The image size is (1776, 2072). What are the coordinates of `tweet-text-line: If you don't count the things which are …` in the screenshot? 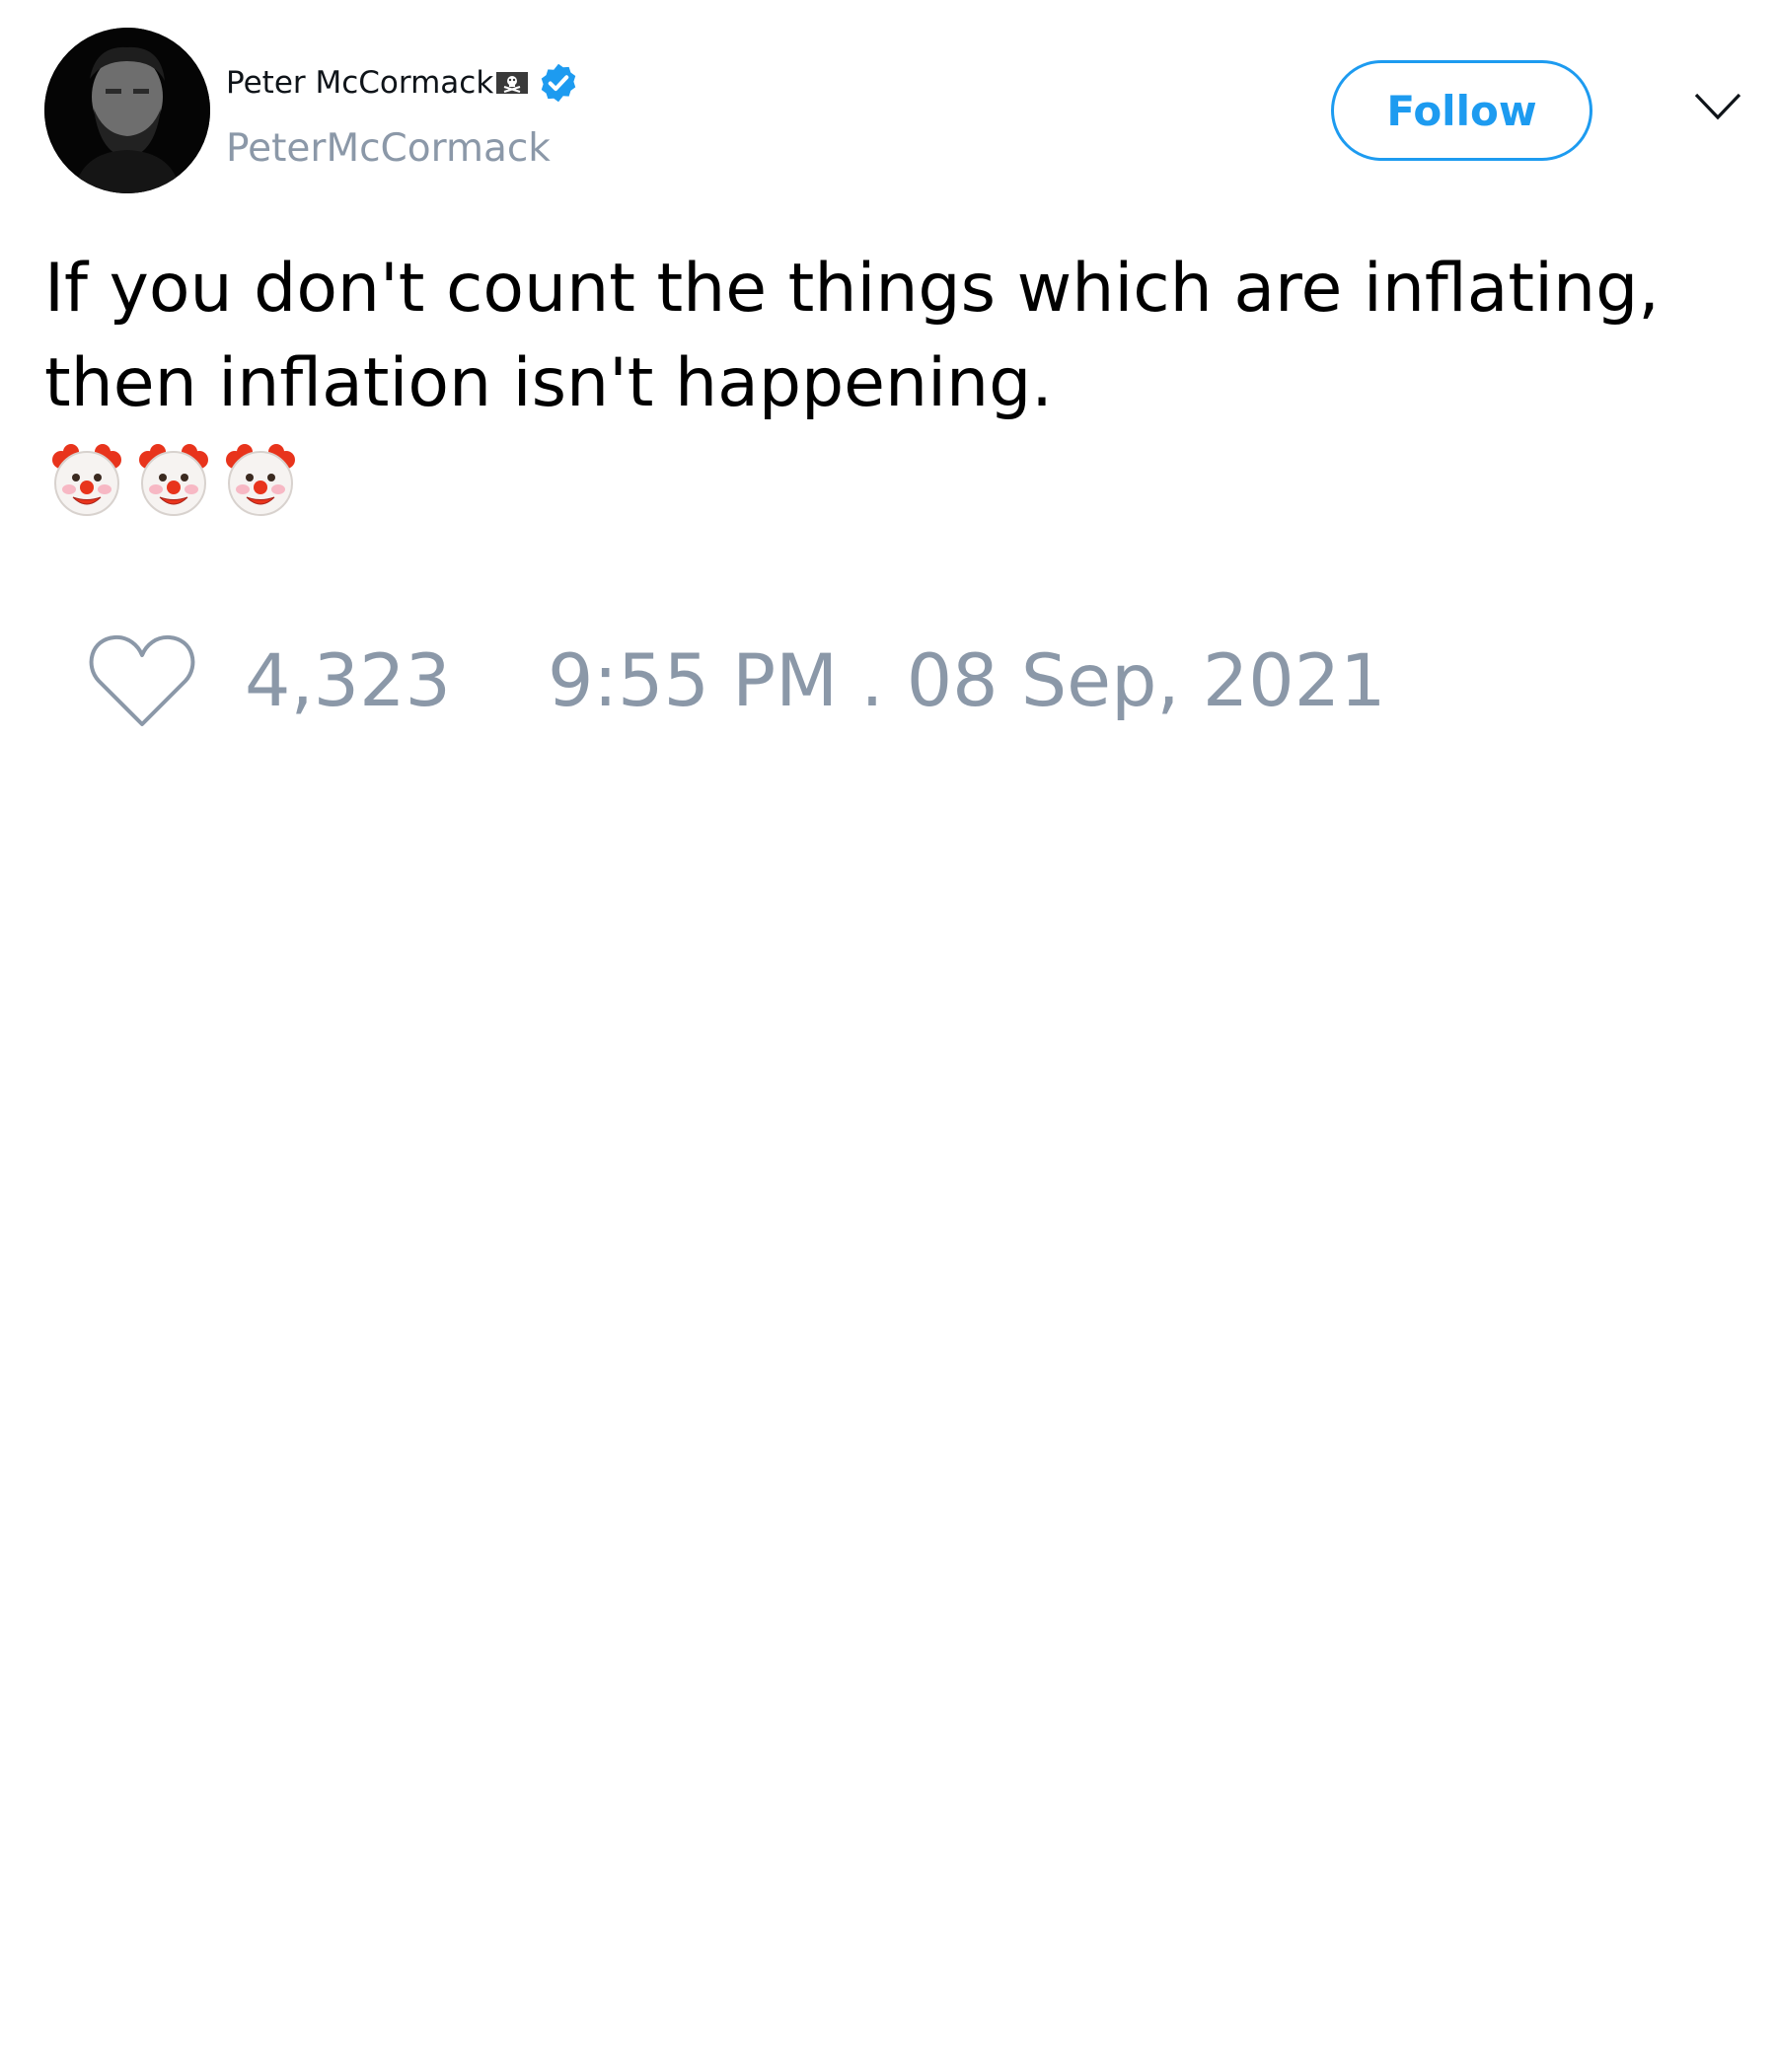 It's located at (852, 289).